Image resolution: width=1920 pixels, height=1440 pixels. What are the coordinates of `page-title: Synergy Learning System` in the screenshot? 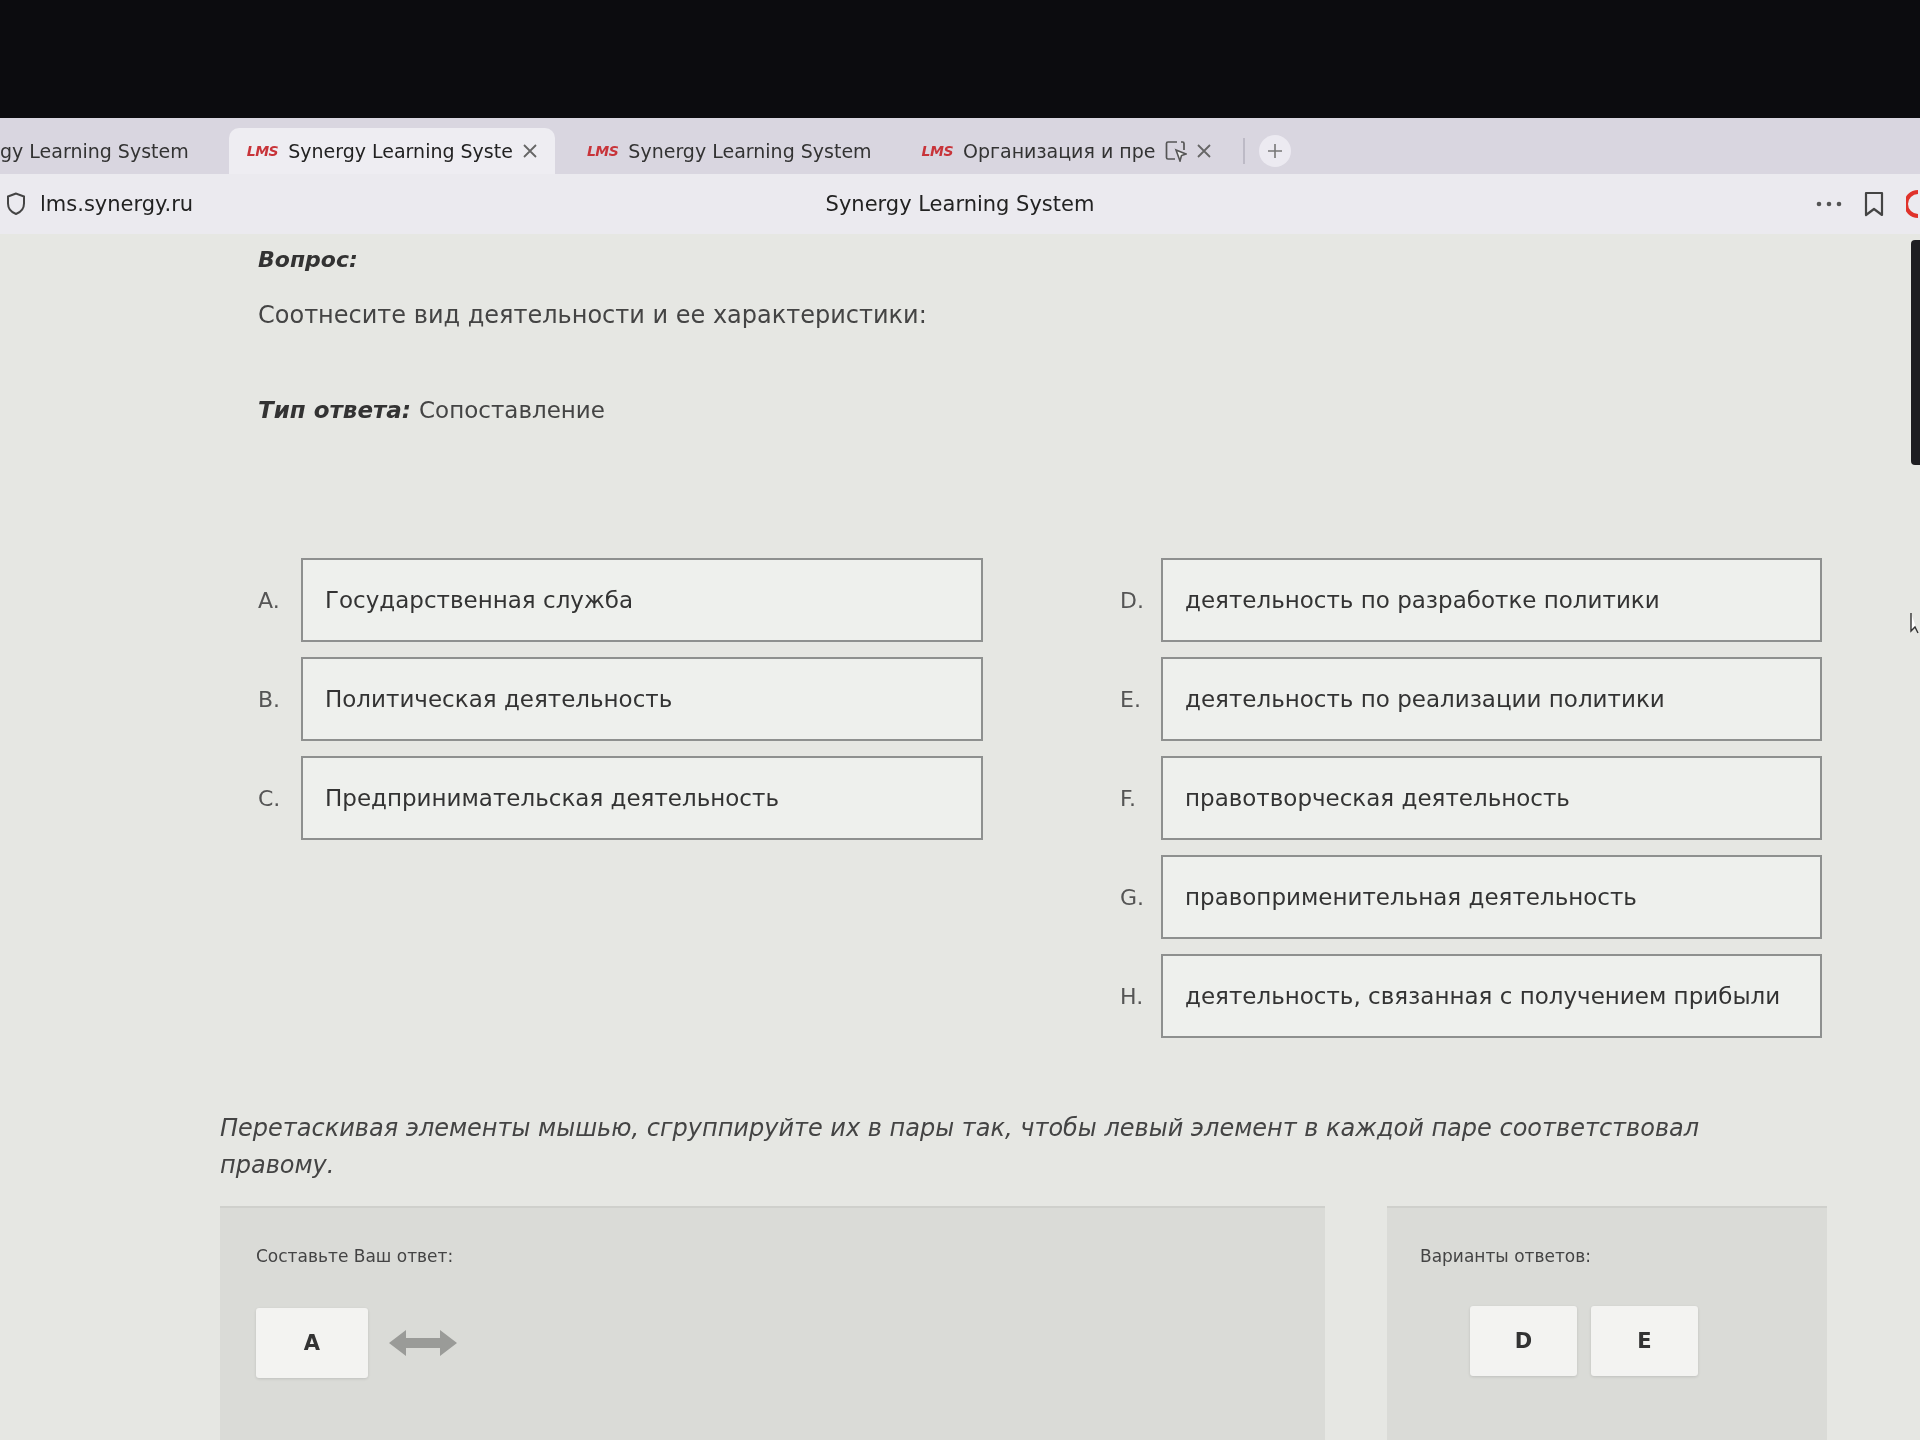 It's located at (960, 204).